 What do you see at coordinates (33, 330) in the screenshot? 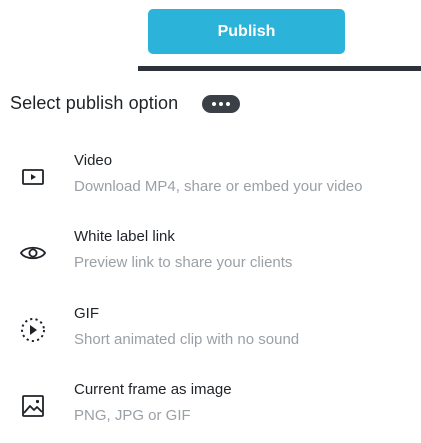
I see `gif-play-icon` at bounding box center [33, 330].